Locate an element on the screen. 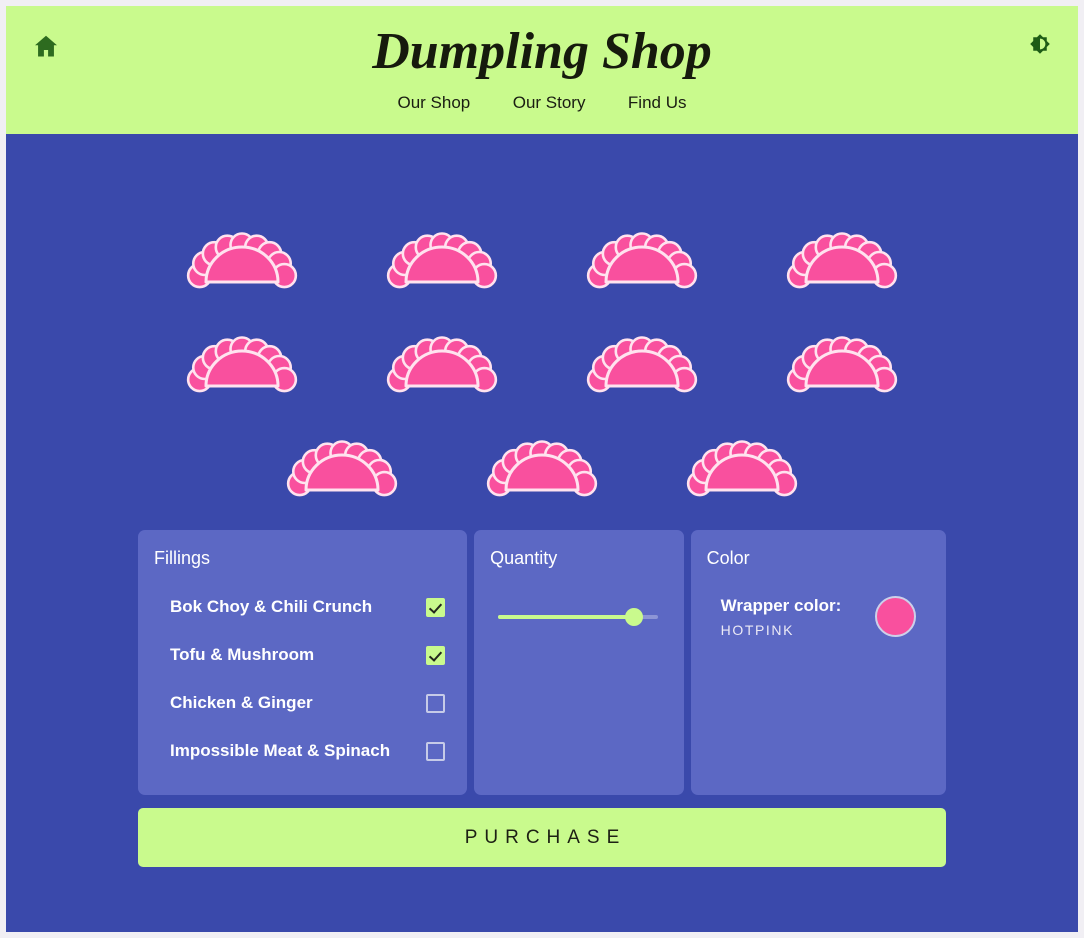 This screenshot has height=938, width=1084. filling-option-row: Bok Choy & Chili Crunch is located at coordinates (301, 607).